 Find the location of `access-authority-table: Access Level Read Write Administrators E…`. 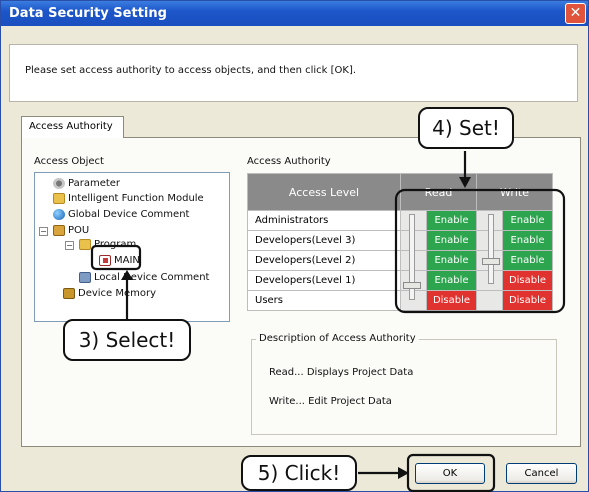

access-authority-table: Access Level Read Write Administrators E… is located at coordinates (400, 242).